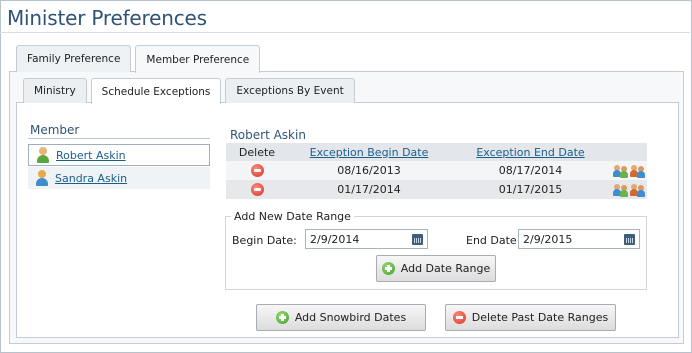 This screenshot has height=353, width=692. I want to click on remove-icon, so click(459, 317).